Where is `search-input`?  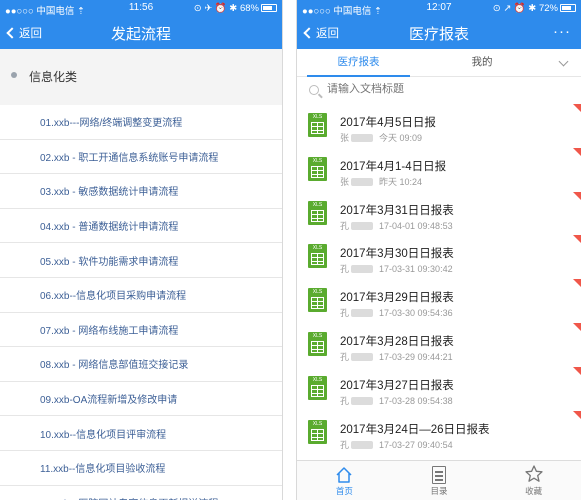
search-input is located at coordinates (447, 89).